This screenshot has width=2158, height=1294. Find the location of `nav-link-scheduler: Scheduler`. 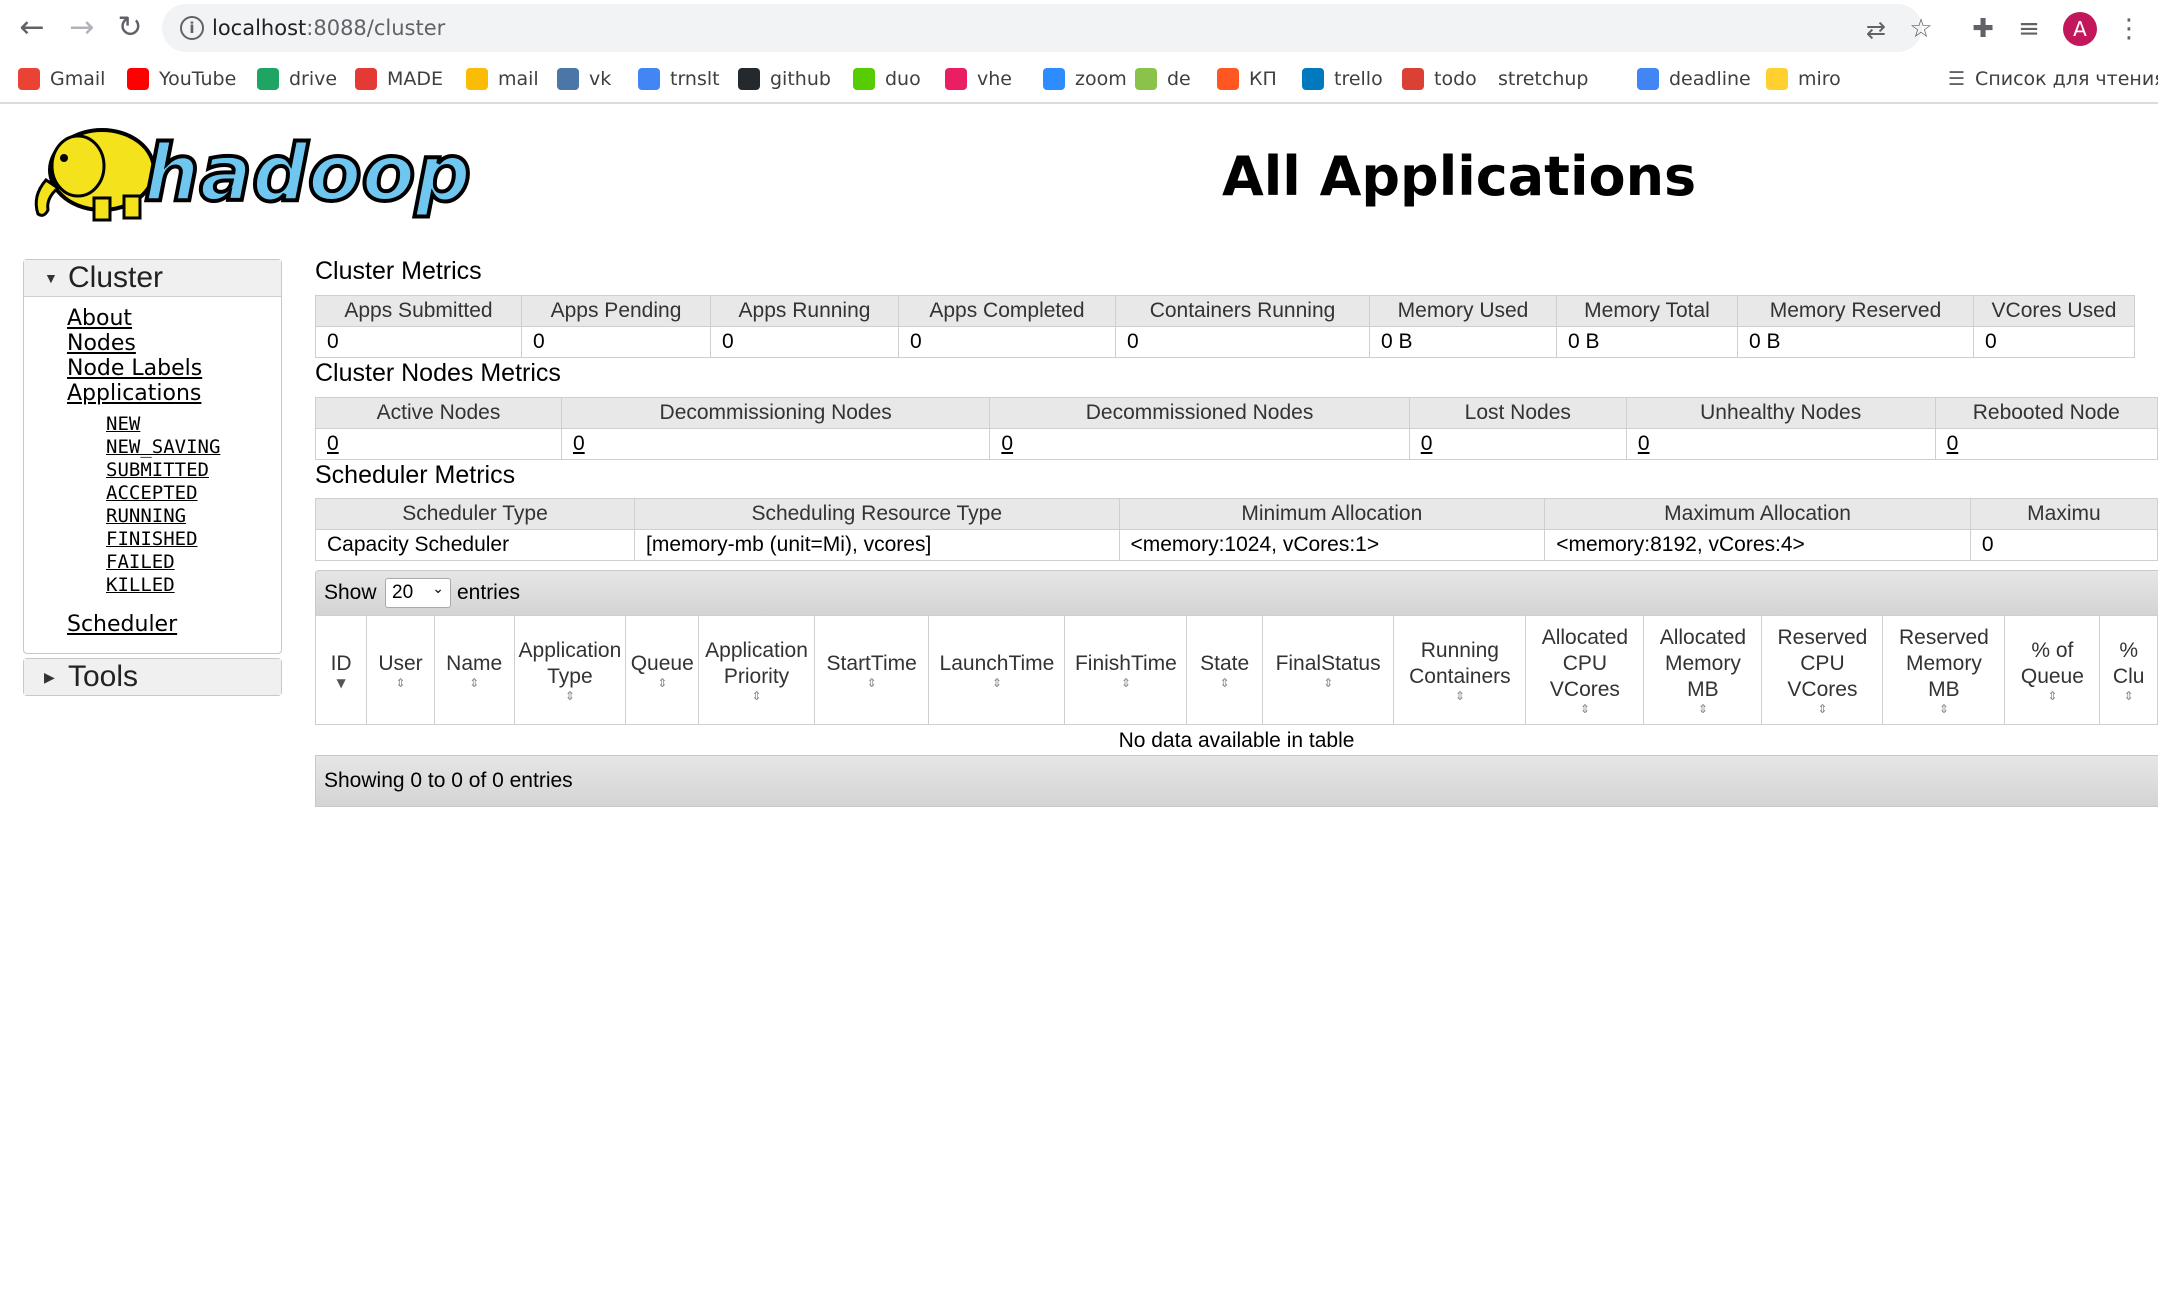

nav-link-scheduler: Scheduler is located at coordinates (122, 624).